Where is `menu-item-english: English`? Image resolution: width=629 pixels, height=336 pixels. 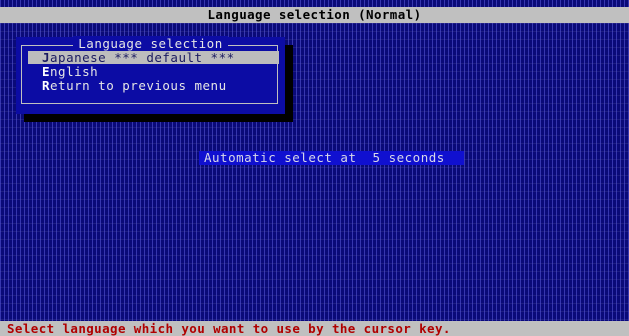
menu-item-english: English is located at coordinates (153, 71).